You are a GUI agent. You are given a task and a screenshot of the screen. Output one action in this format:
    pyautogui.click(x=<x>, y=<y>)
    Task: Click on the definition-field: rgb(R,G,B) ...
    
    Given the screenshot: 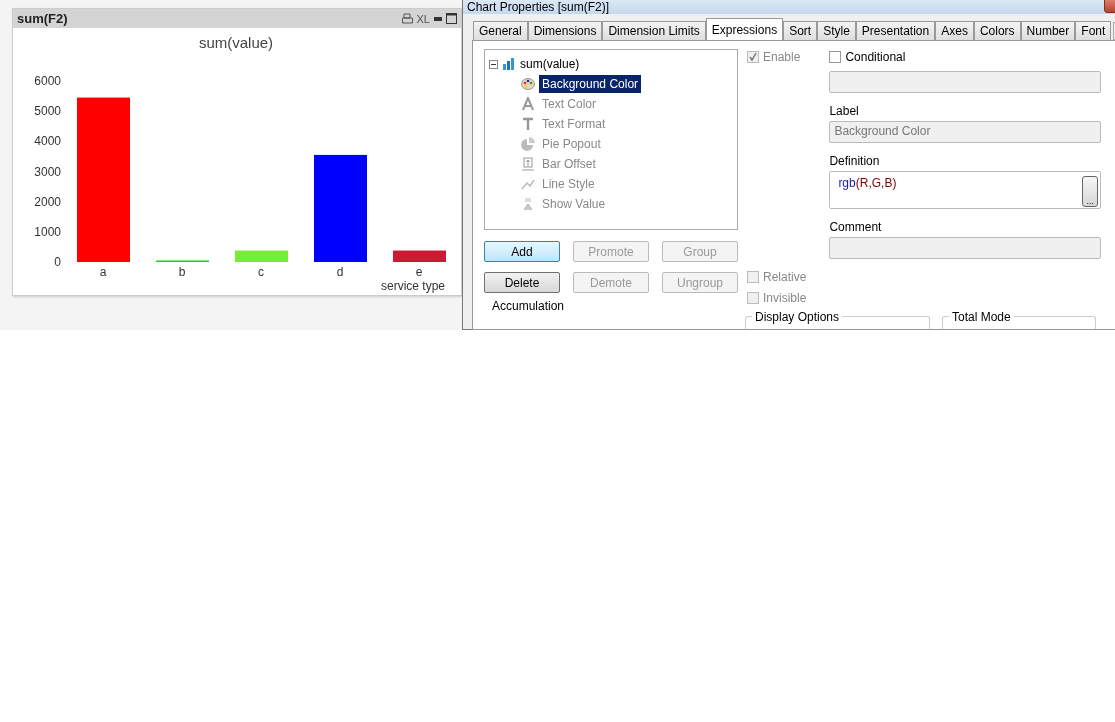 What is the action you would take?
    pyautogui.click(x=965, y=190)
    